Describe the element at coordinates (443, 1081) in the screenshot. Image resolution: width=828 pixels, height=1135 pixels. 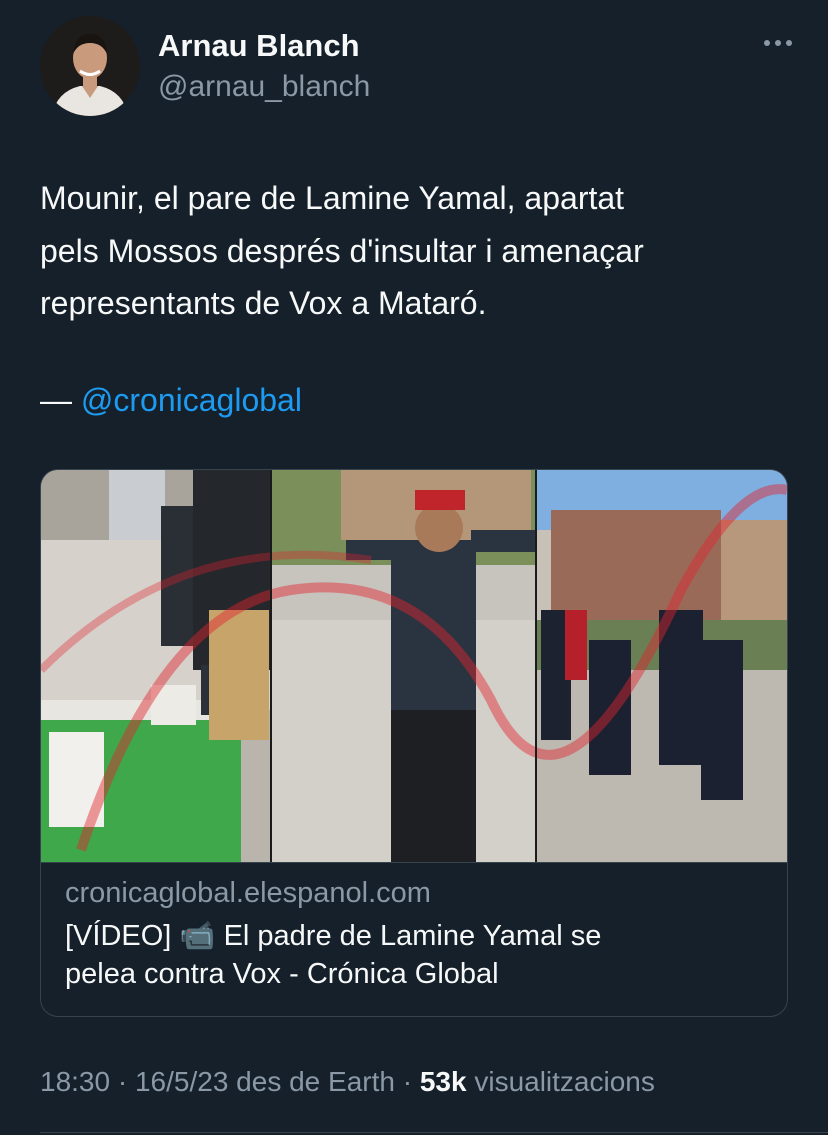
I see `views-count: 53k` at that location.